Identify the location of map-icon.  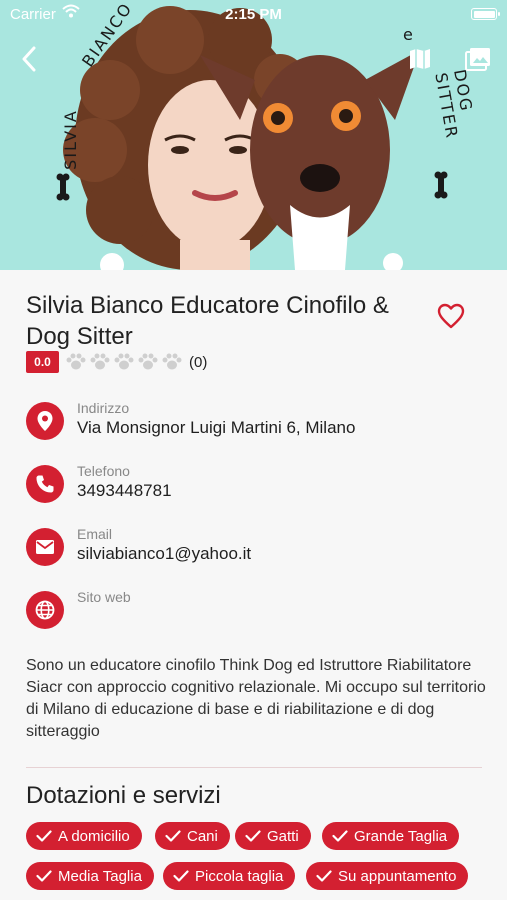
(420, 59).